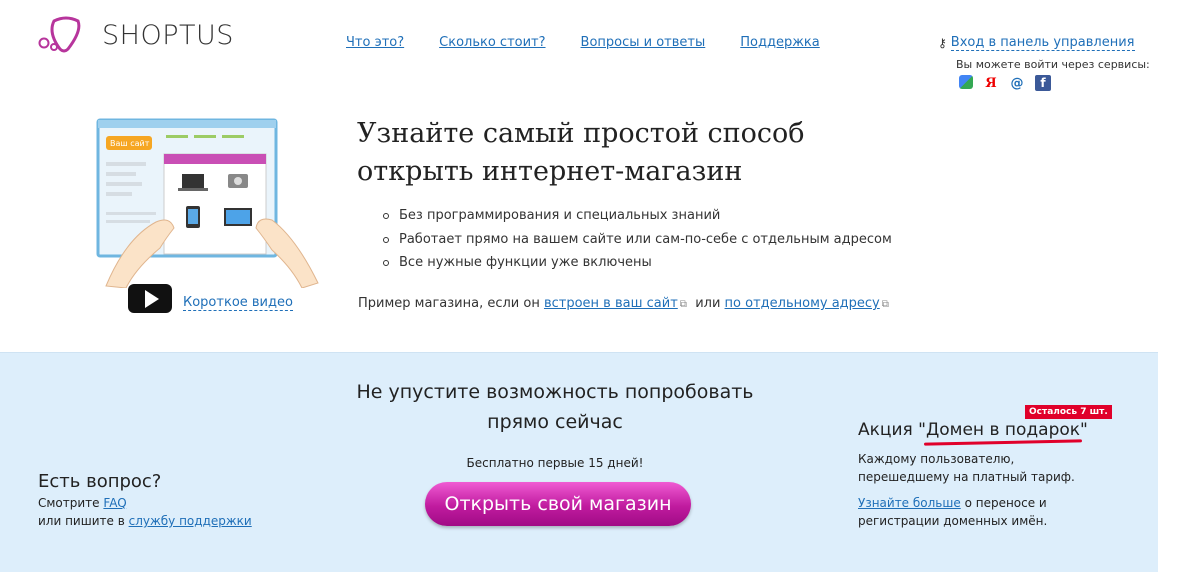 Image resolution: width=1190 pixels, height=581 pixels. Describe the element at coordinates (69, 503) in the screenshot. I see `faq-prefix: Смотрите` at that location.